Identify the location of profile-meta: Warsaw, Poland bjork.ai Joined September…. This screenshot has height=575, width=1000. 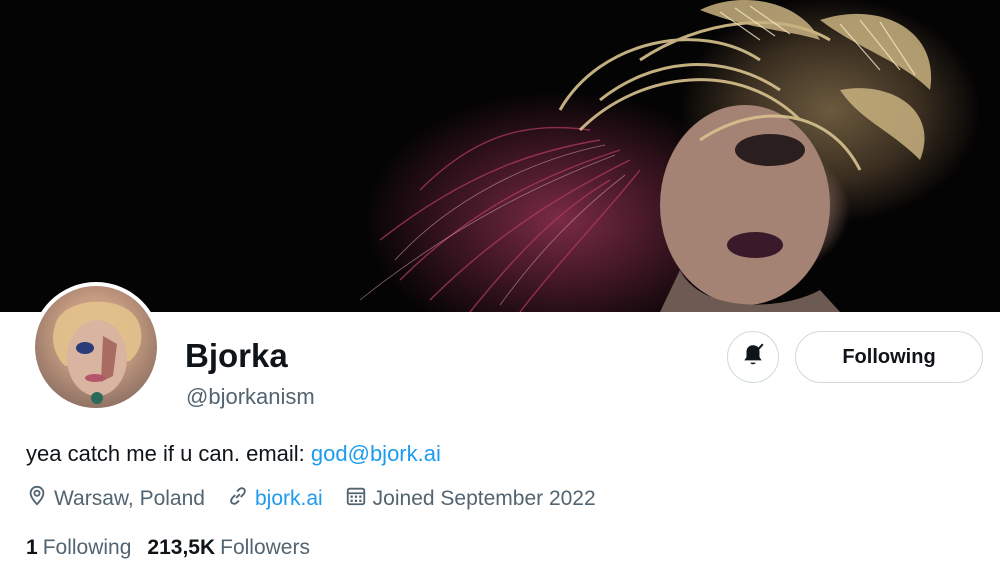
(322, 499).